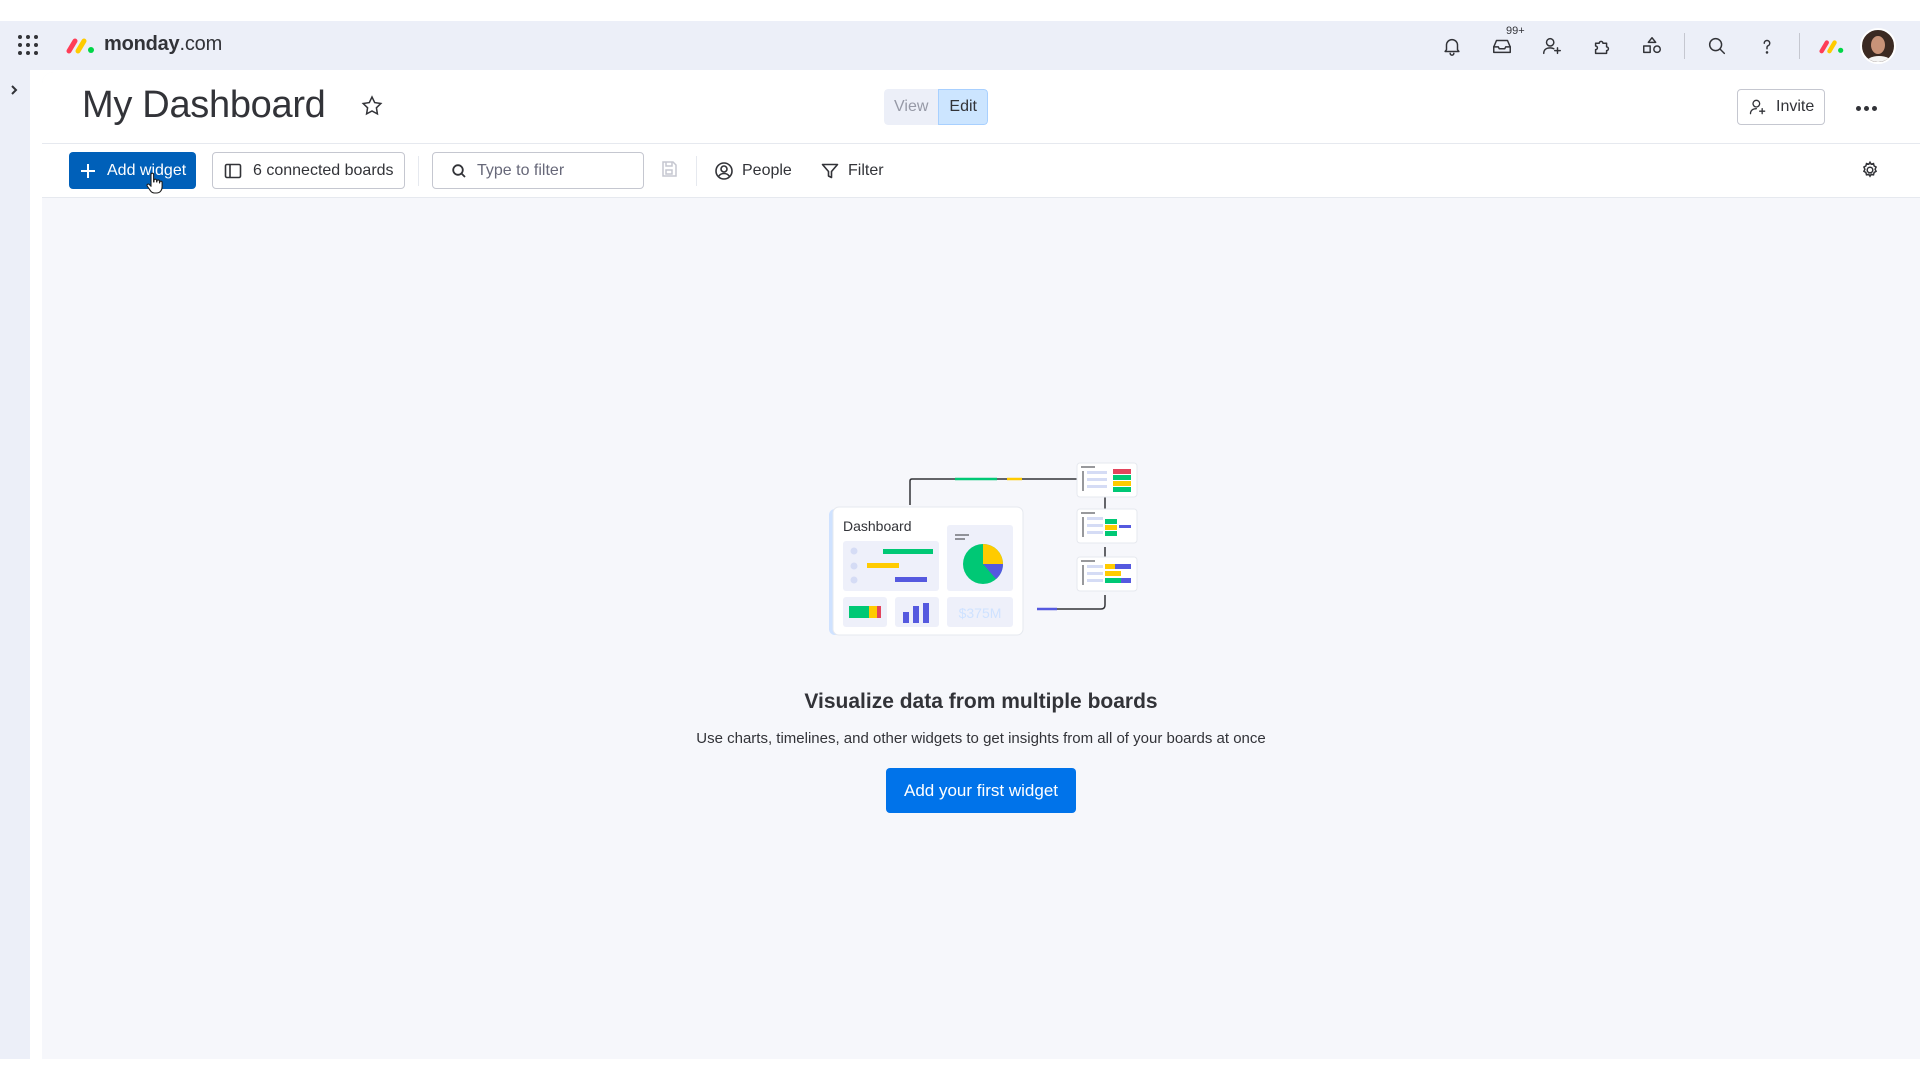 The width and height of the screenshot is (1920, 1080). What do you see at coordinates (28, 45) in the screenshot?
I see `app-switcher-grid-icon` at bounding box center [28, 45].